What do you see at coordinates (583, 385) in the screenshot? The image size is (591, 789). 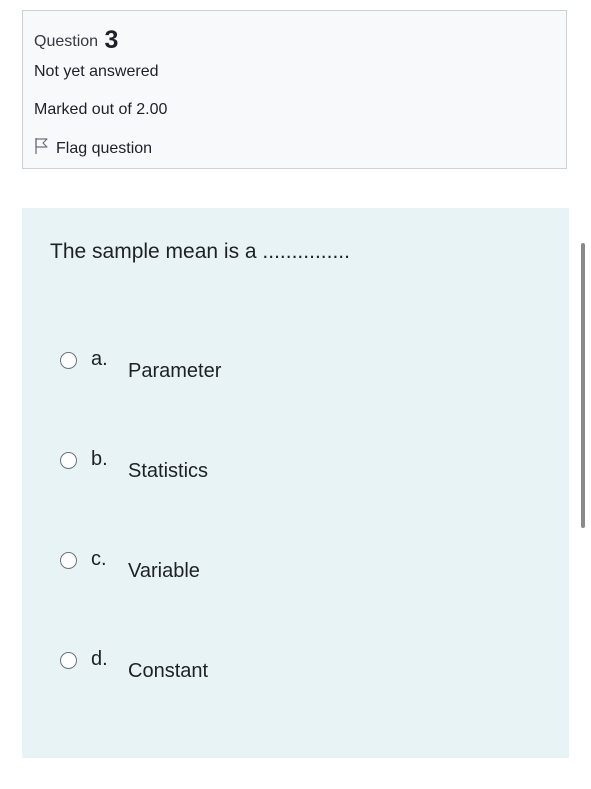 I see `scrollbar` at bounding box center [583, 385].